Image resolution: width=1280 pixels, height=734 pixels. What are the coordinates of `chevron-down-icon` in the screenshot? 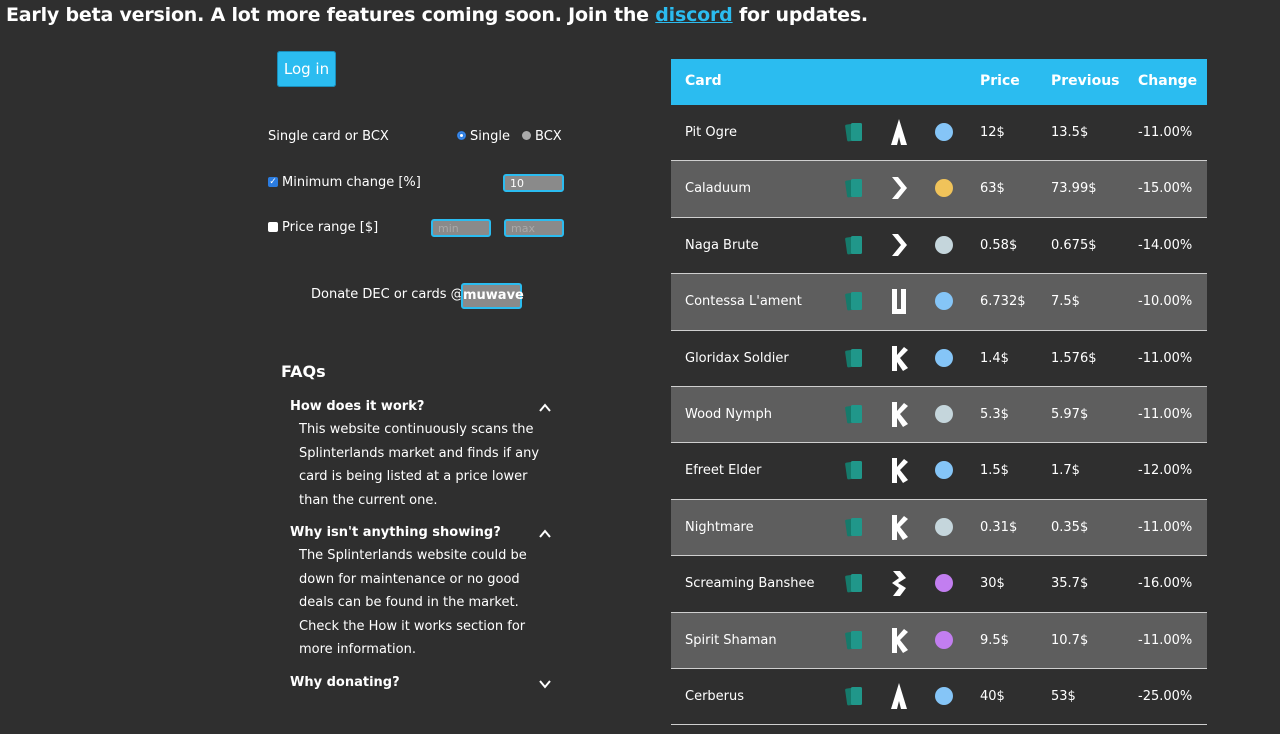 It's located at (545, 684).